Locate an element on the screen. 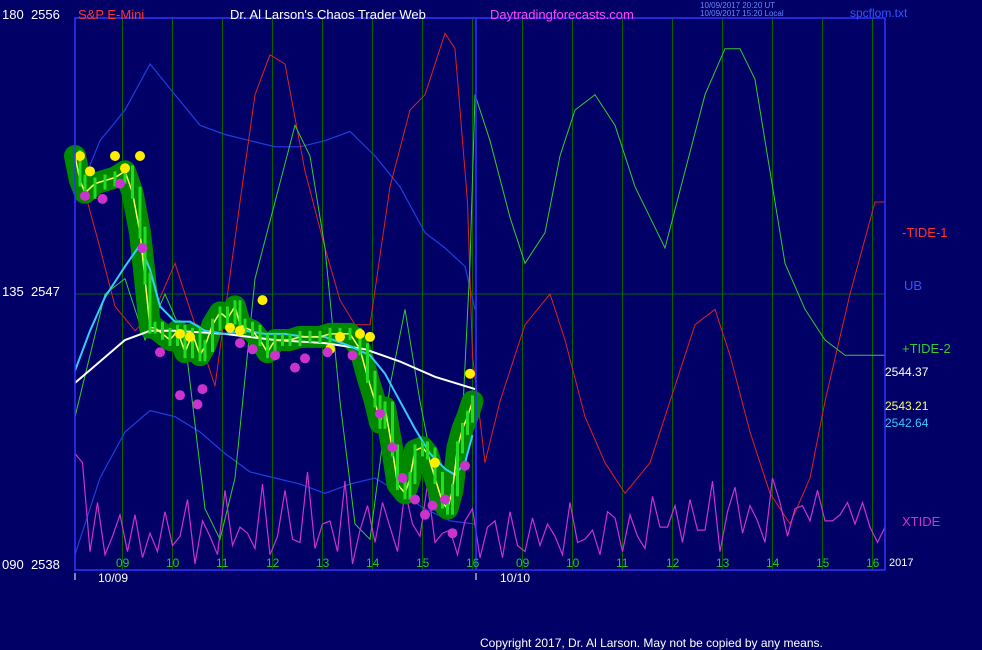 This screenshot has height=650, width=982. symbol-title: S&P E-Mini is located at coordinates (111, 14).